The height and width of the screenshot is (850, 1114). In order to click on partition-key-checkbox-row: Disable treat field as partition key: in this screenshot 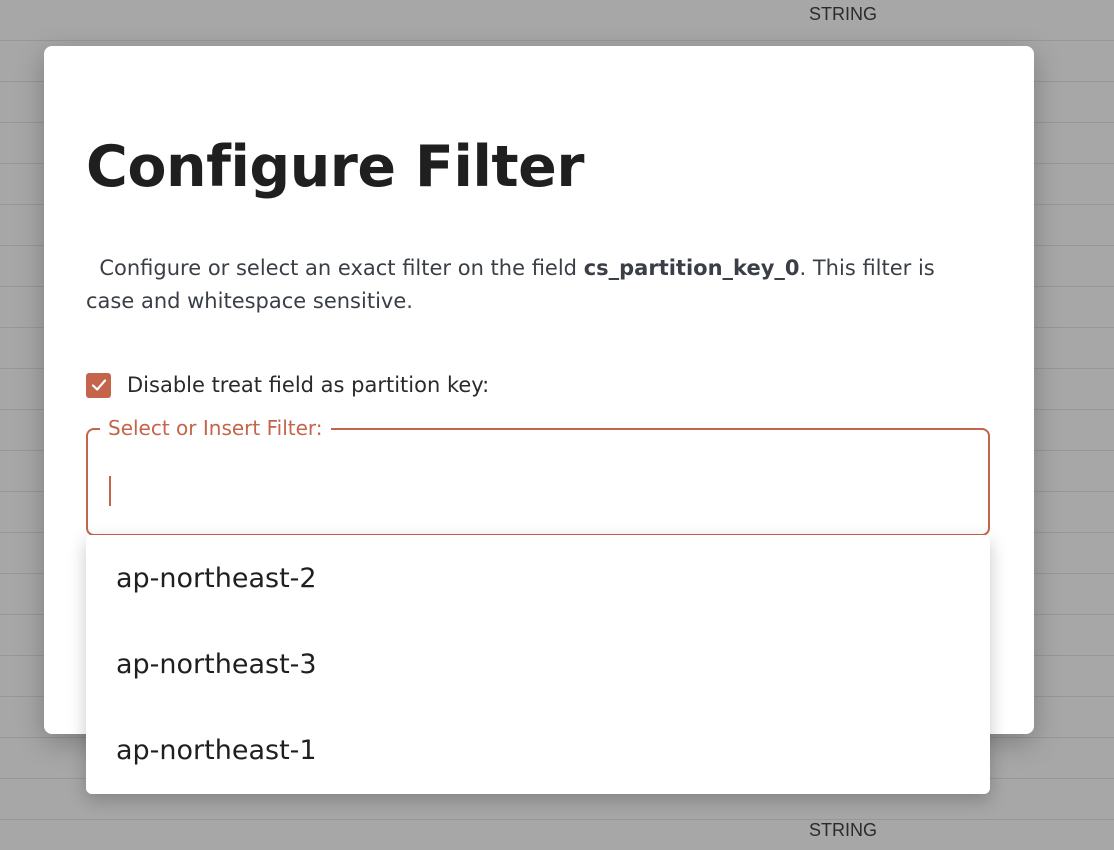, I will do `click(287, 385)`.